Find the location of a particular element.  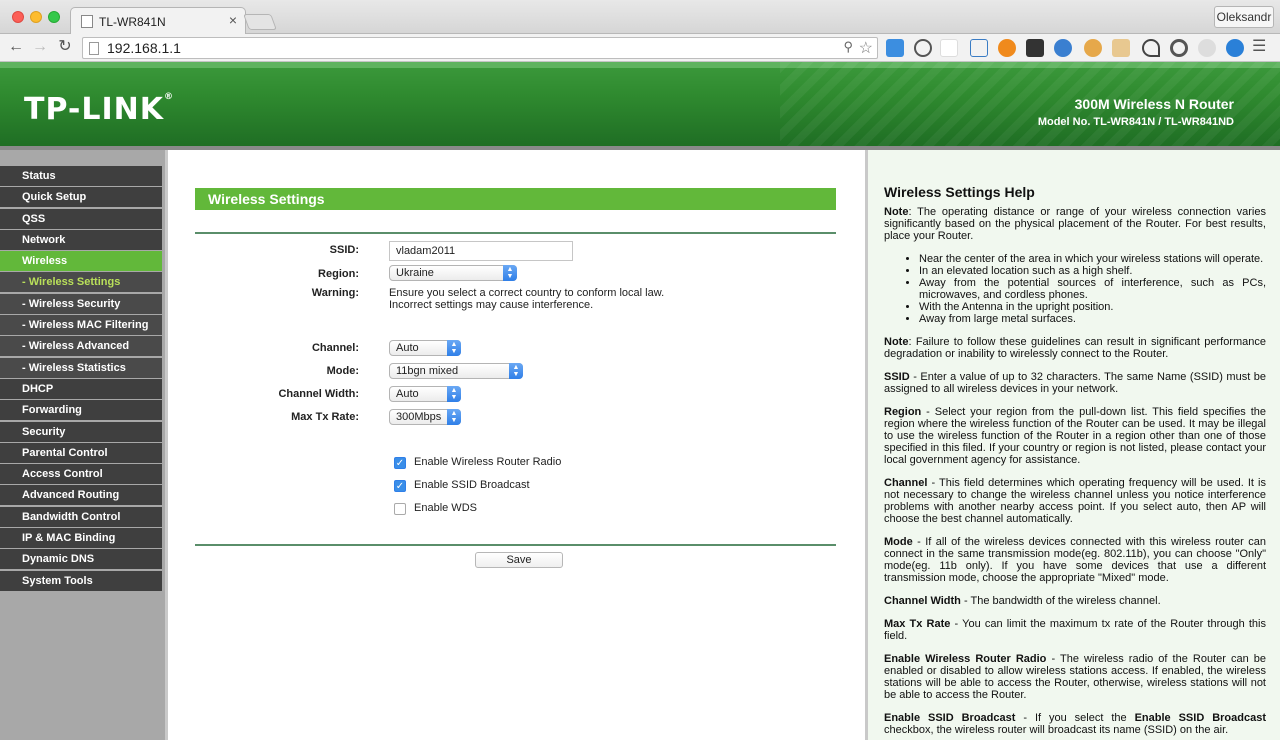

sidebar-item-ip-mac-binding: IP & MAC Binding is located at coordinates (81, 538).